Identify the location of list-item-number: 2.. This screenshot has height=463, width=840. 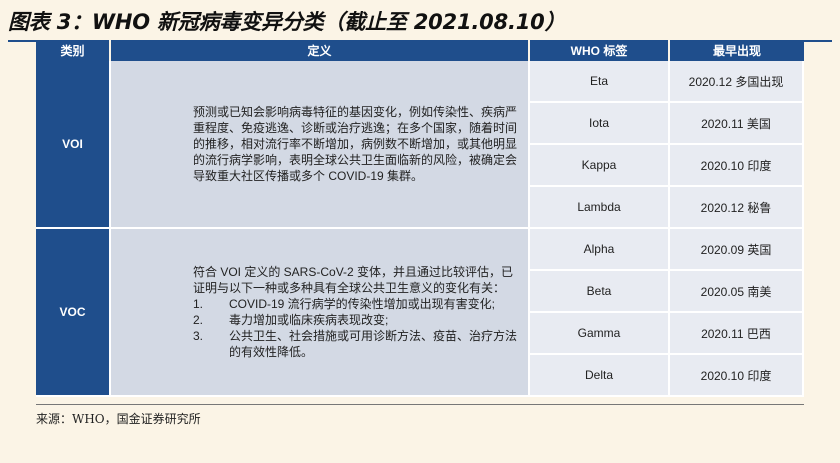
(198, 320).